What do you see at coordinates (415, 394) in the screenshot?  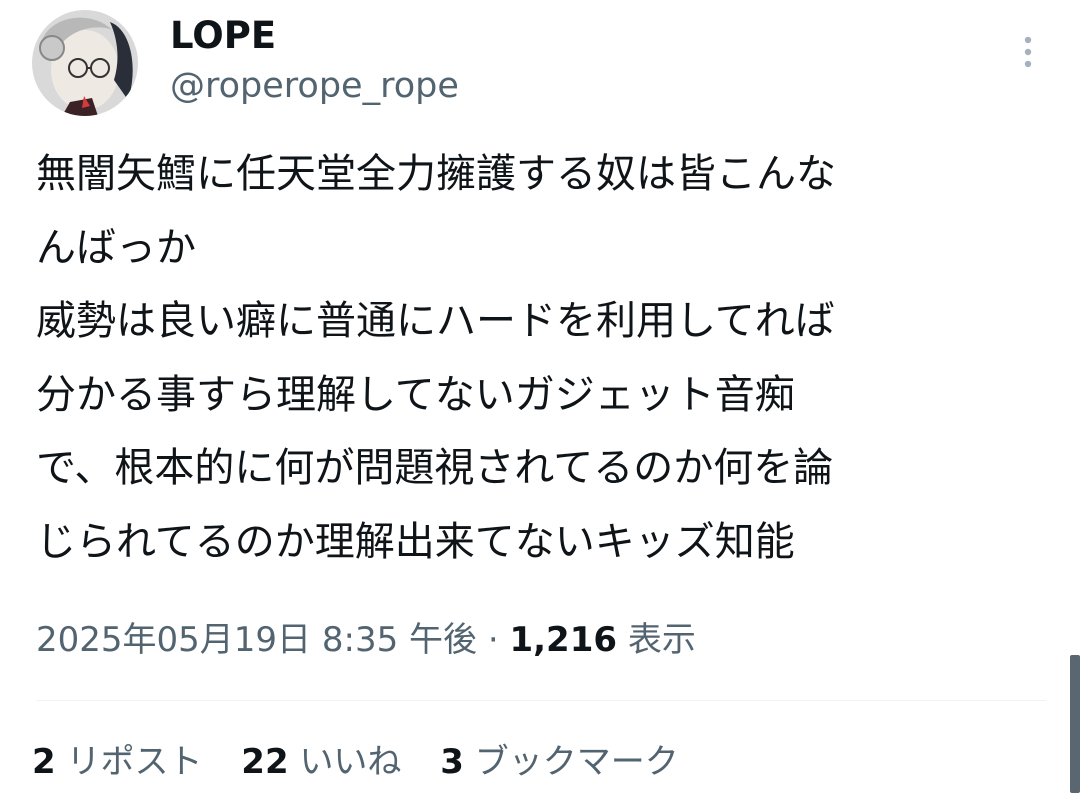 I see `tweet-text-line: 分かる事すら理解してないガジェット音痴` at bounding box center [415, 394].